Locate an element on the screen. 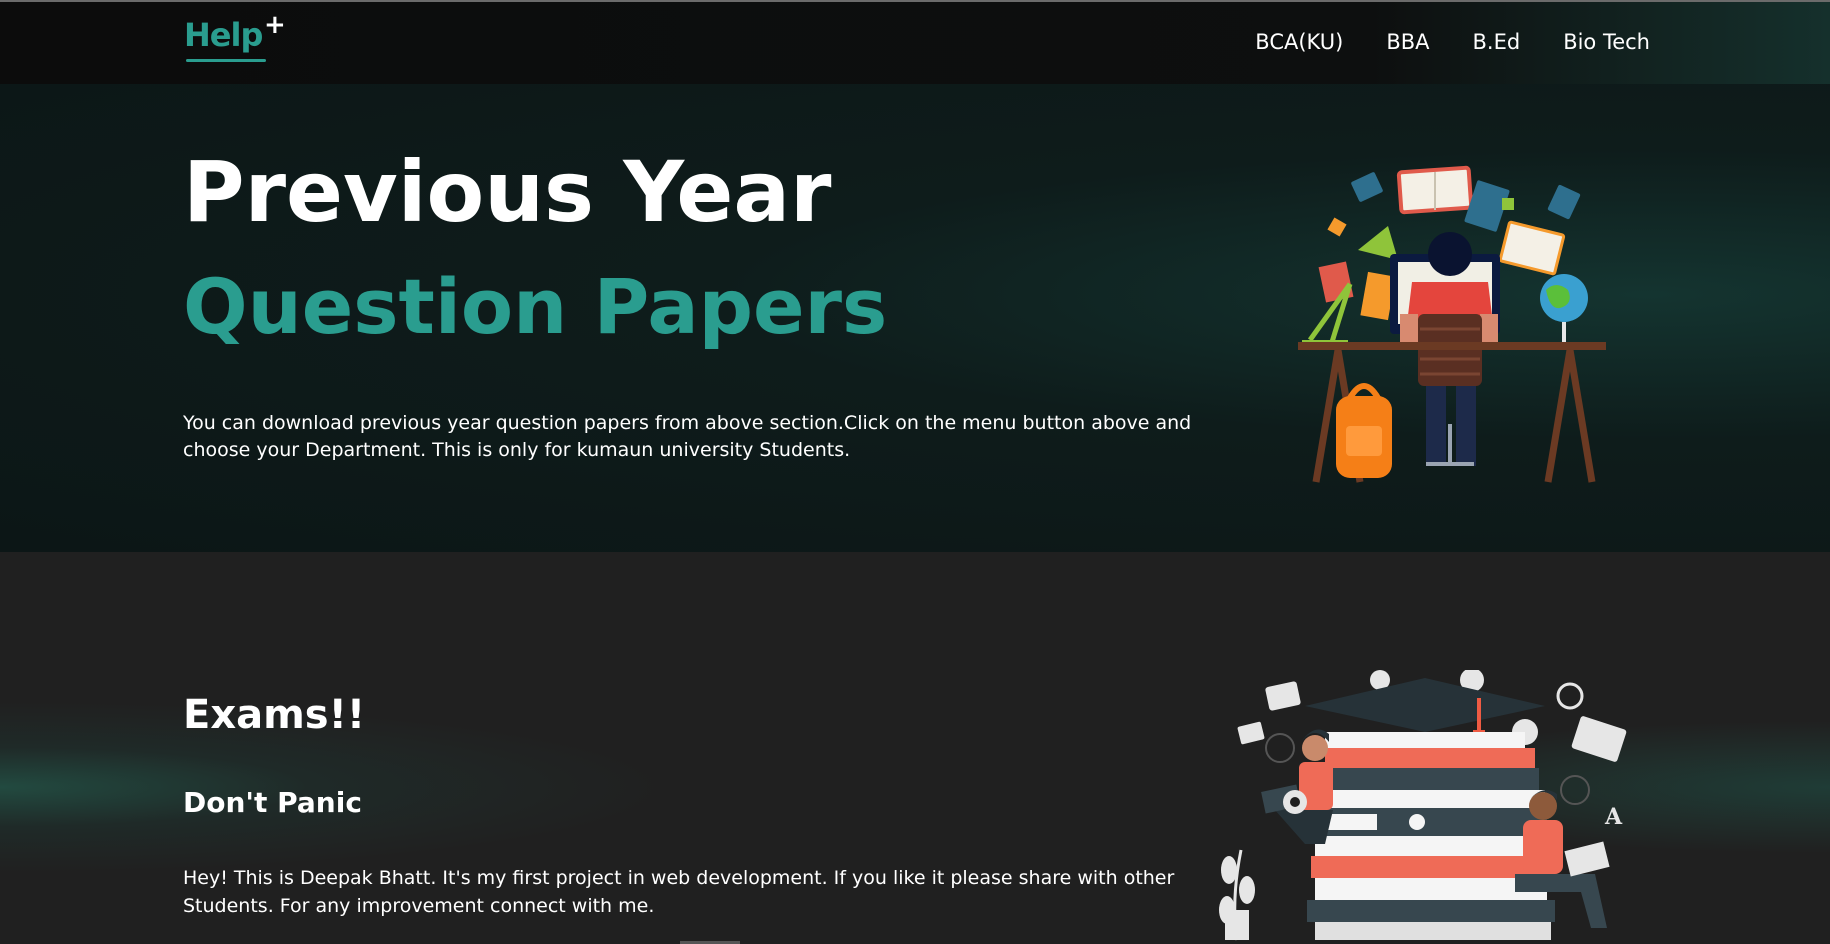  main-nav: BCA(KU) BBA B.Ed Bio Tech is located at coordinates (1452, 42).